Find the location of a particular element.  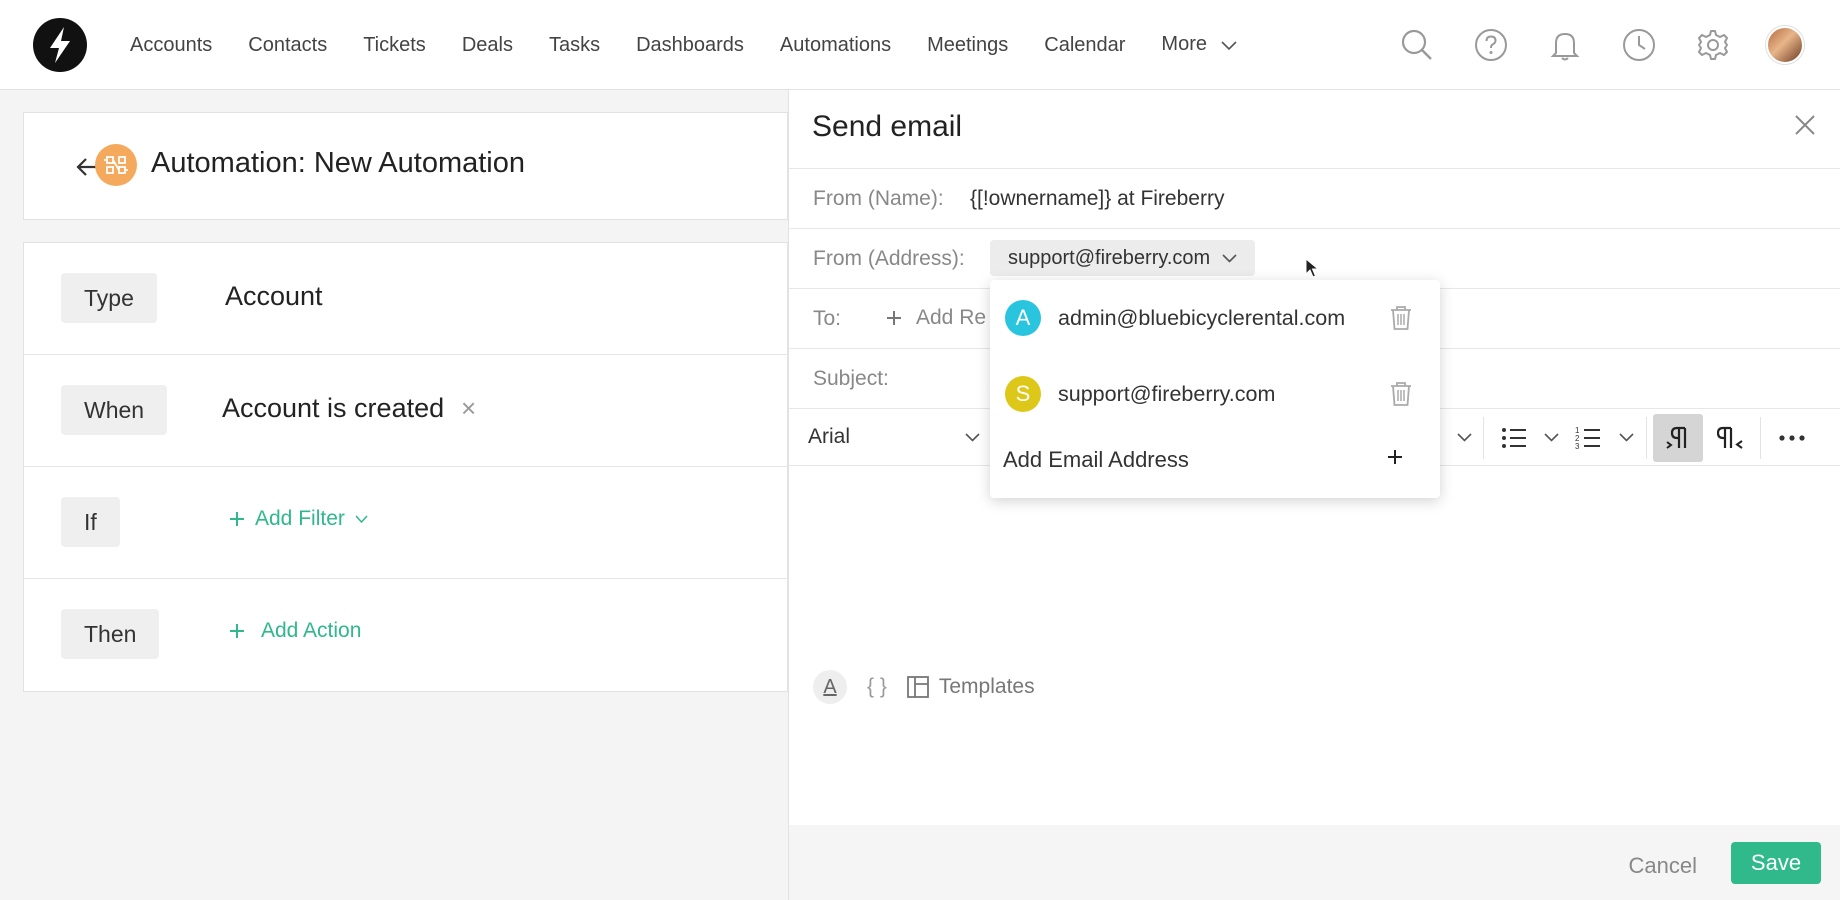

add-filter-label: Add Filter is located at coordinates (300, 518).